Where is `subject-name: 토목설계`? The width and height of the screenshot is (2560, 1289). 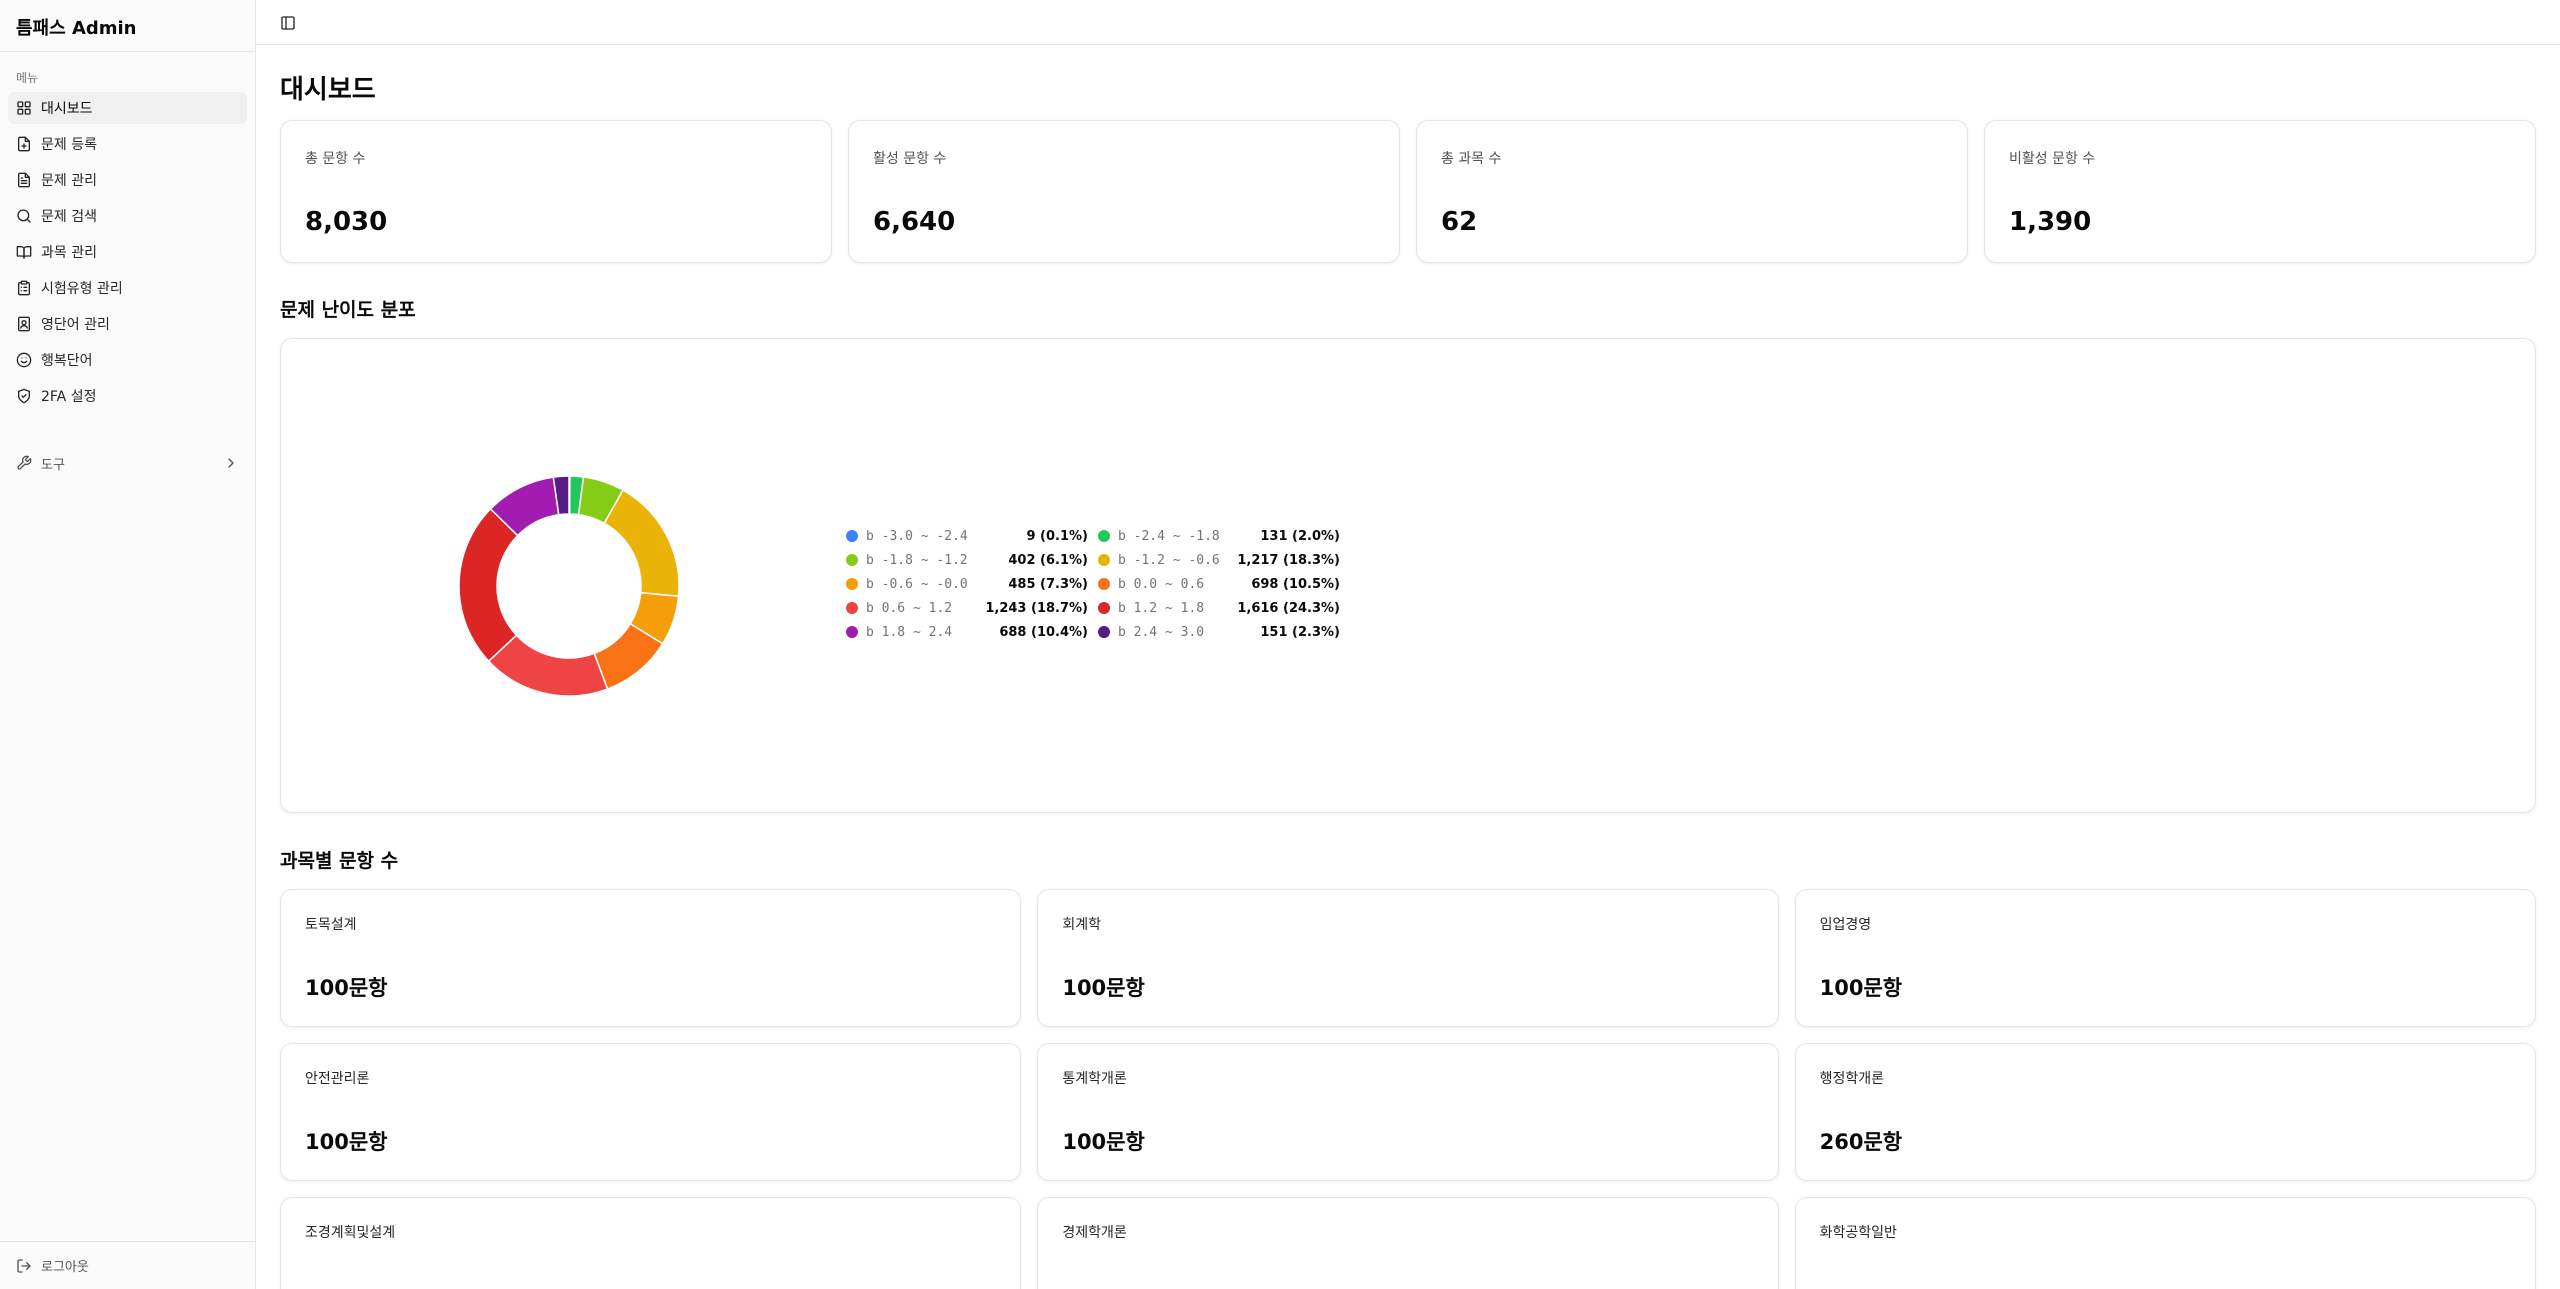 subject-name: 토목설계 is located at coordinates (331, 925).